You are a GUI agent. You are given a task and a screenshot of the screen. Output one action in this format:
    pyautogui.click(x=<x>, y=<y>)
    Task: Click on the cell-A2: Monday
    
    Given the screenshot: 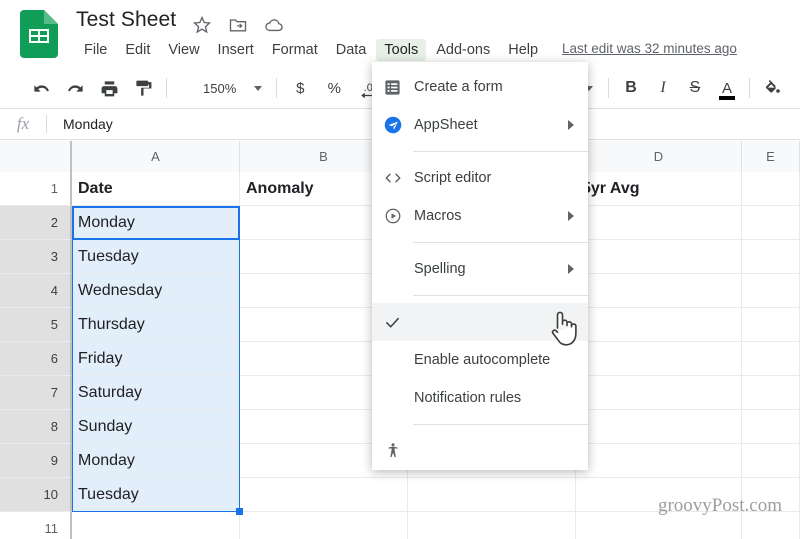 What is the action you would take?
    pyautogui.click(x=156, y=223)
    